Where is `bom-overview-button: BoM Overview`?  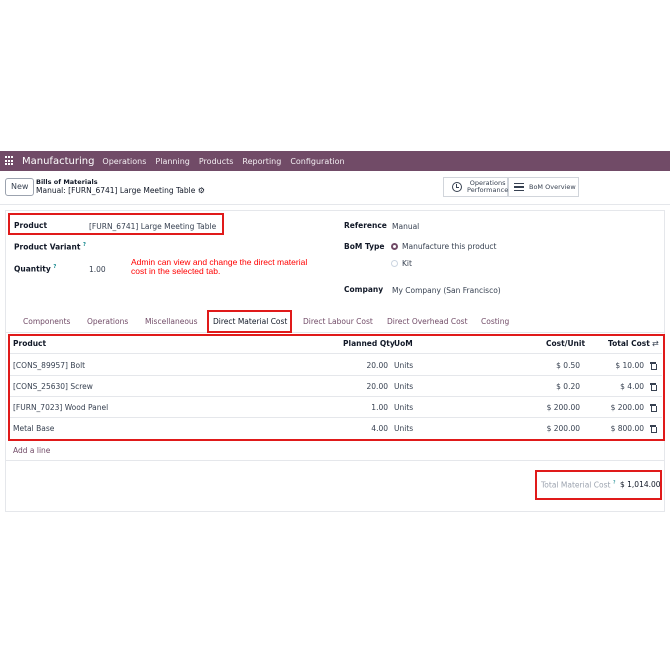 bom-overview-button: BoM Overview is located at coordinates (543, 187).